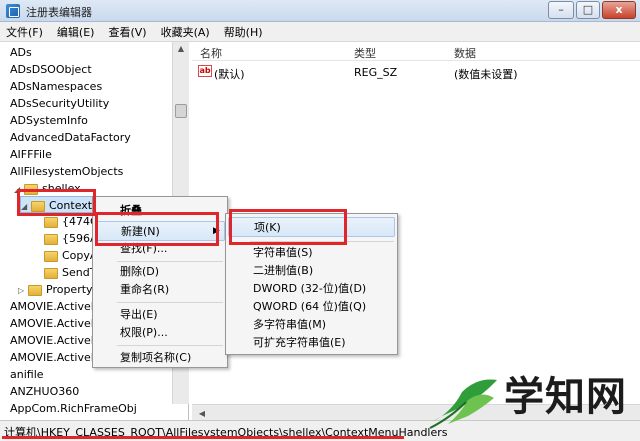  I want to click on tree-item: AdvancedDataFactory, so click(70, 137).